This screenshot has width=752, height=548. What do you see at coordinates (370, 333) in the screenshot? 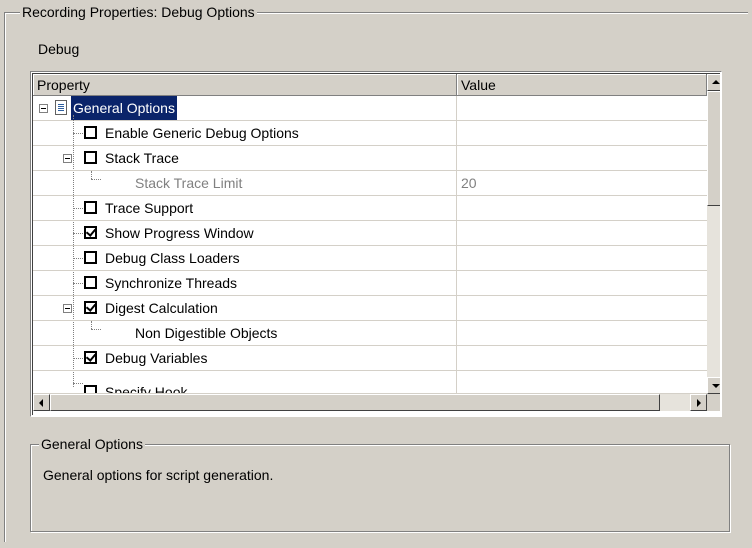
I see `grid-row-non-digestible-objects: Non Digestible Objects` at bounding box center [370, 333].